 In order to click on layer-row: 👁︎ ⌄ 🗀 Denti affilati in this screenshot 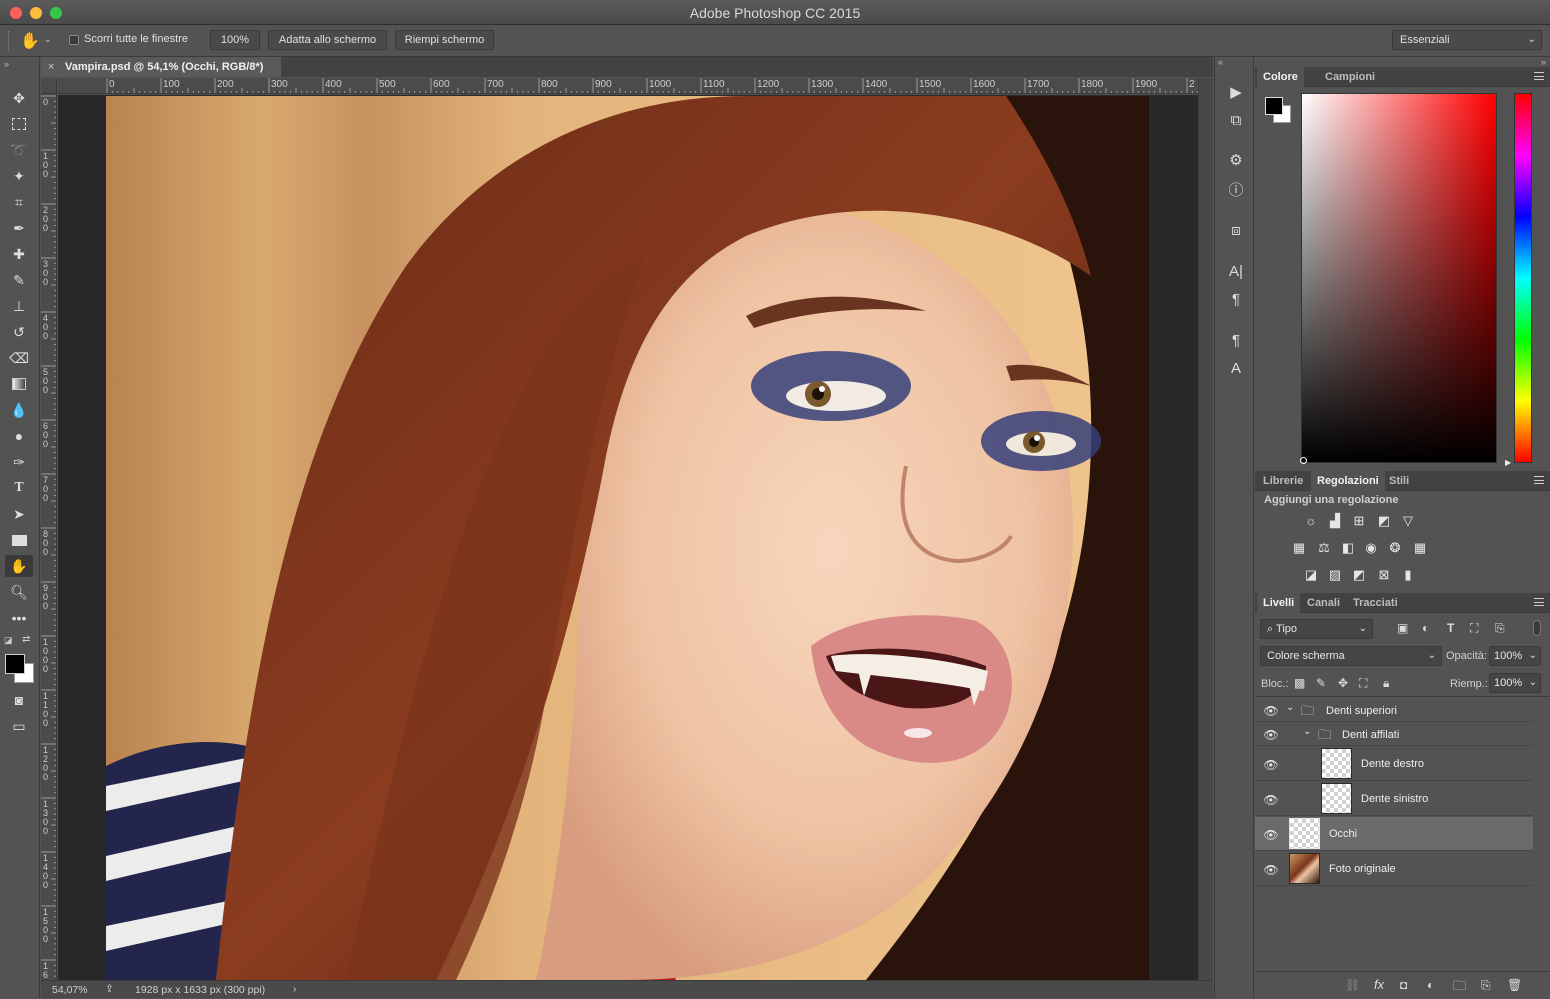, I will do `click(1394, 734)`.